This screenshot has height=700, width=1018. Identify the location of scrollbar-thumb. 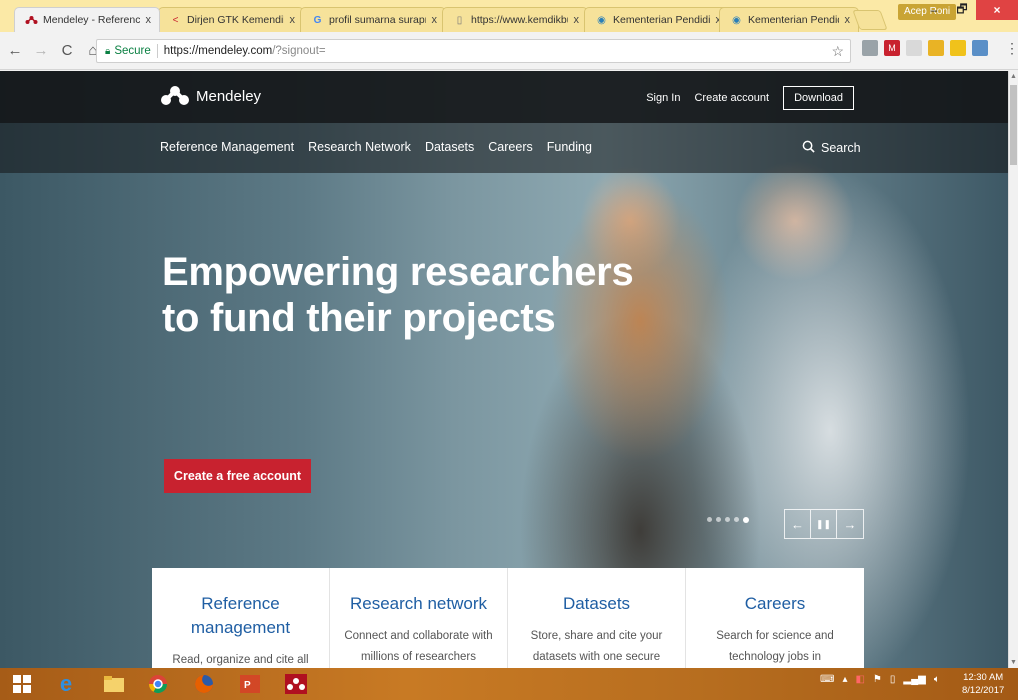
(1013, 125).